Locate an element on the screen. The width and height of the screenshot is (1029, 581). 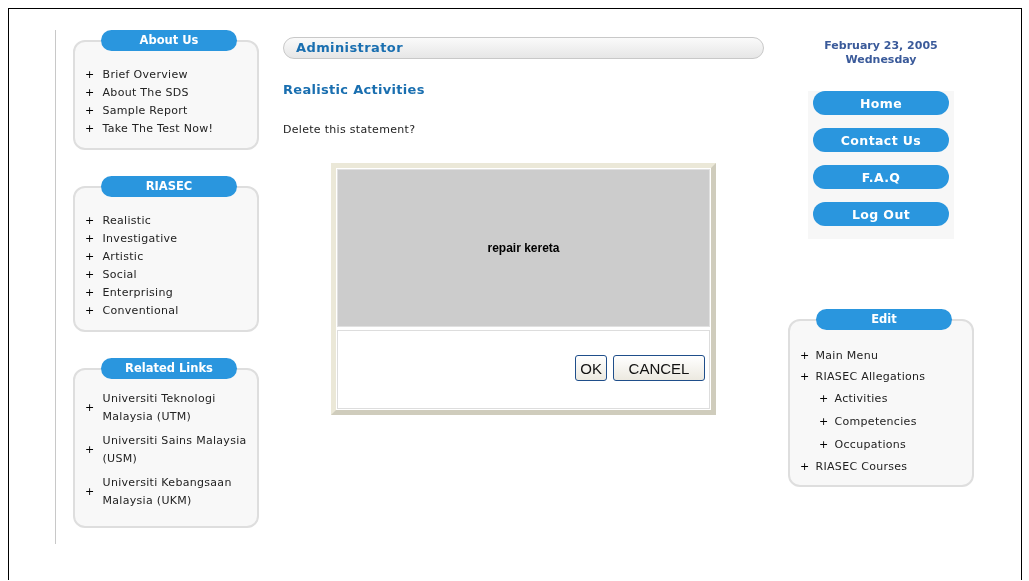
menu-link: Occupations is located at coordinates (870, 444).